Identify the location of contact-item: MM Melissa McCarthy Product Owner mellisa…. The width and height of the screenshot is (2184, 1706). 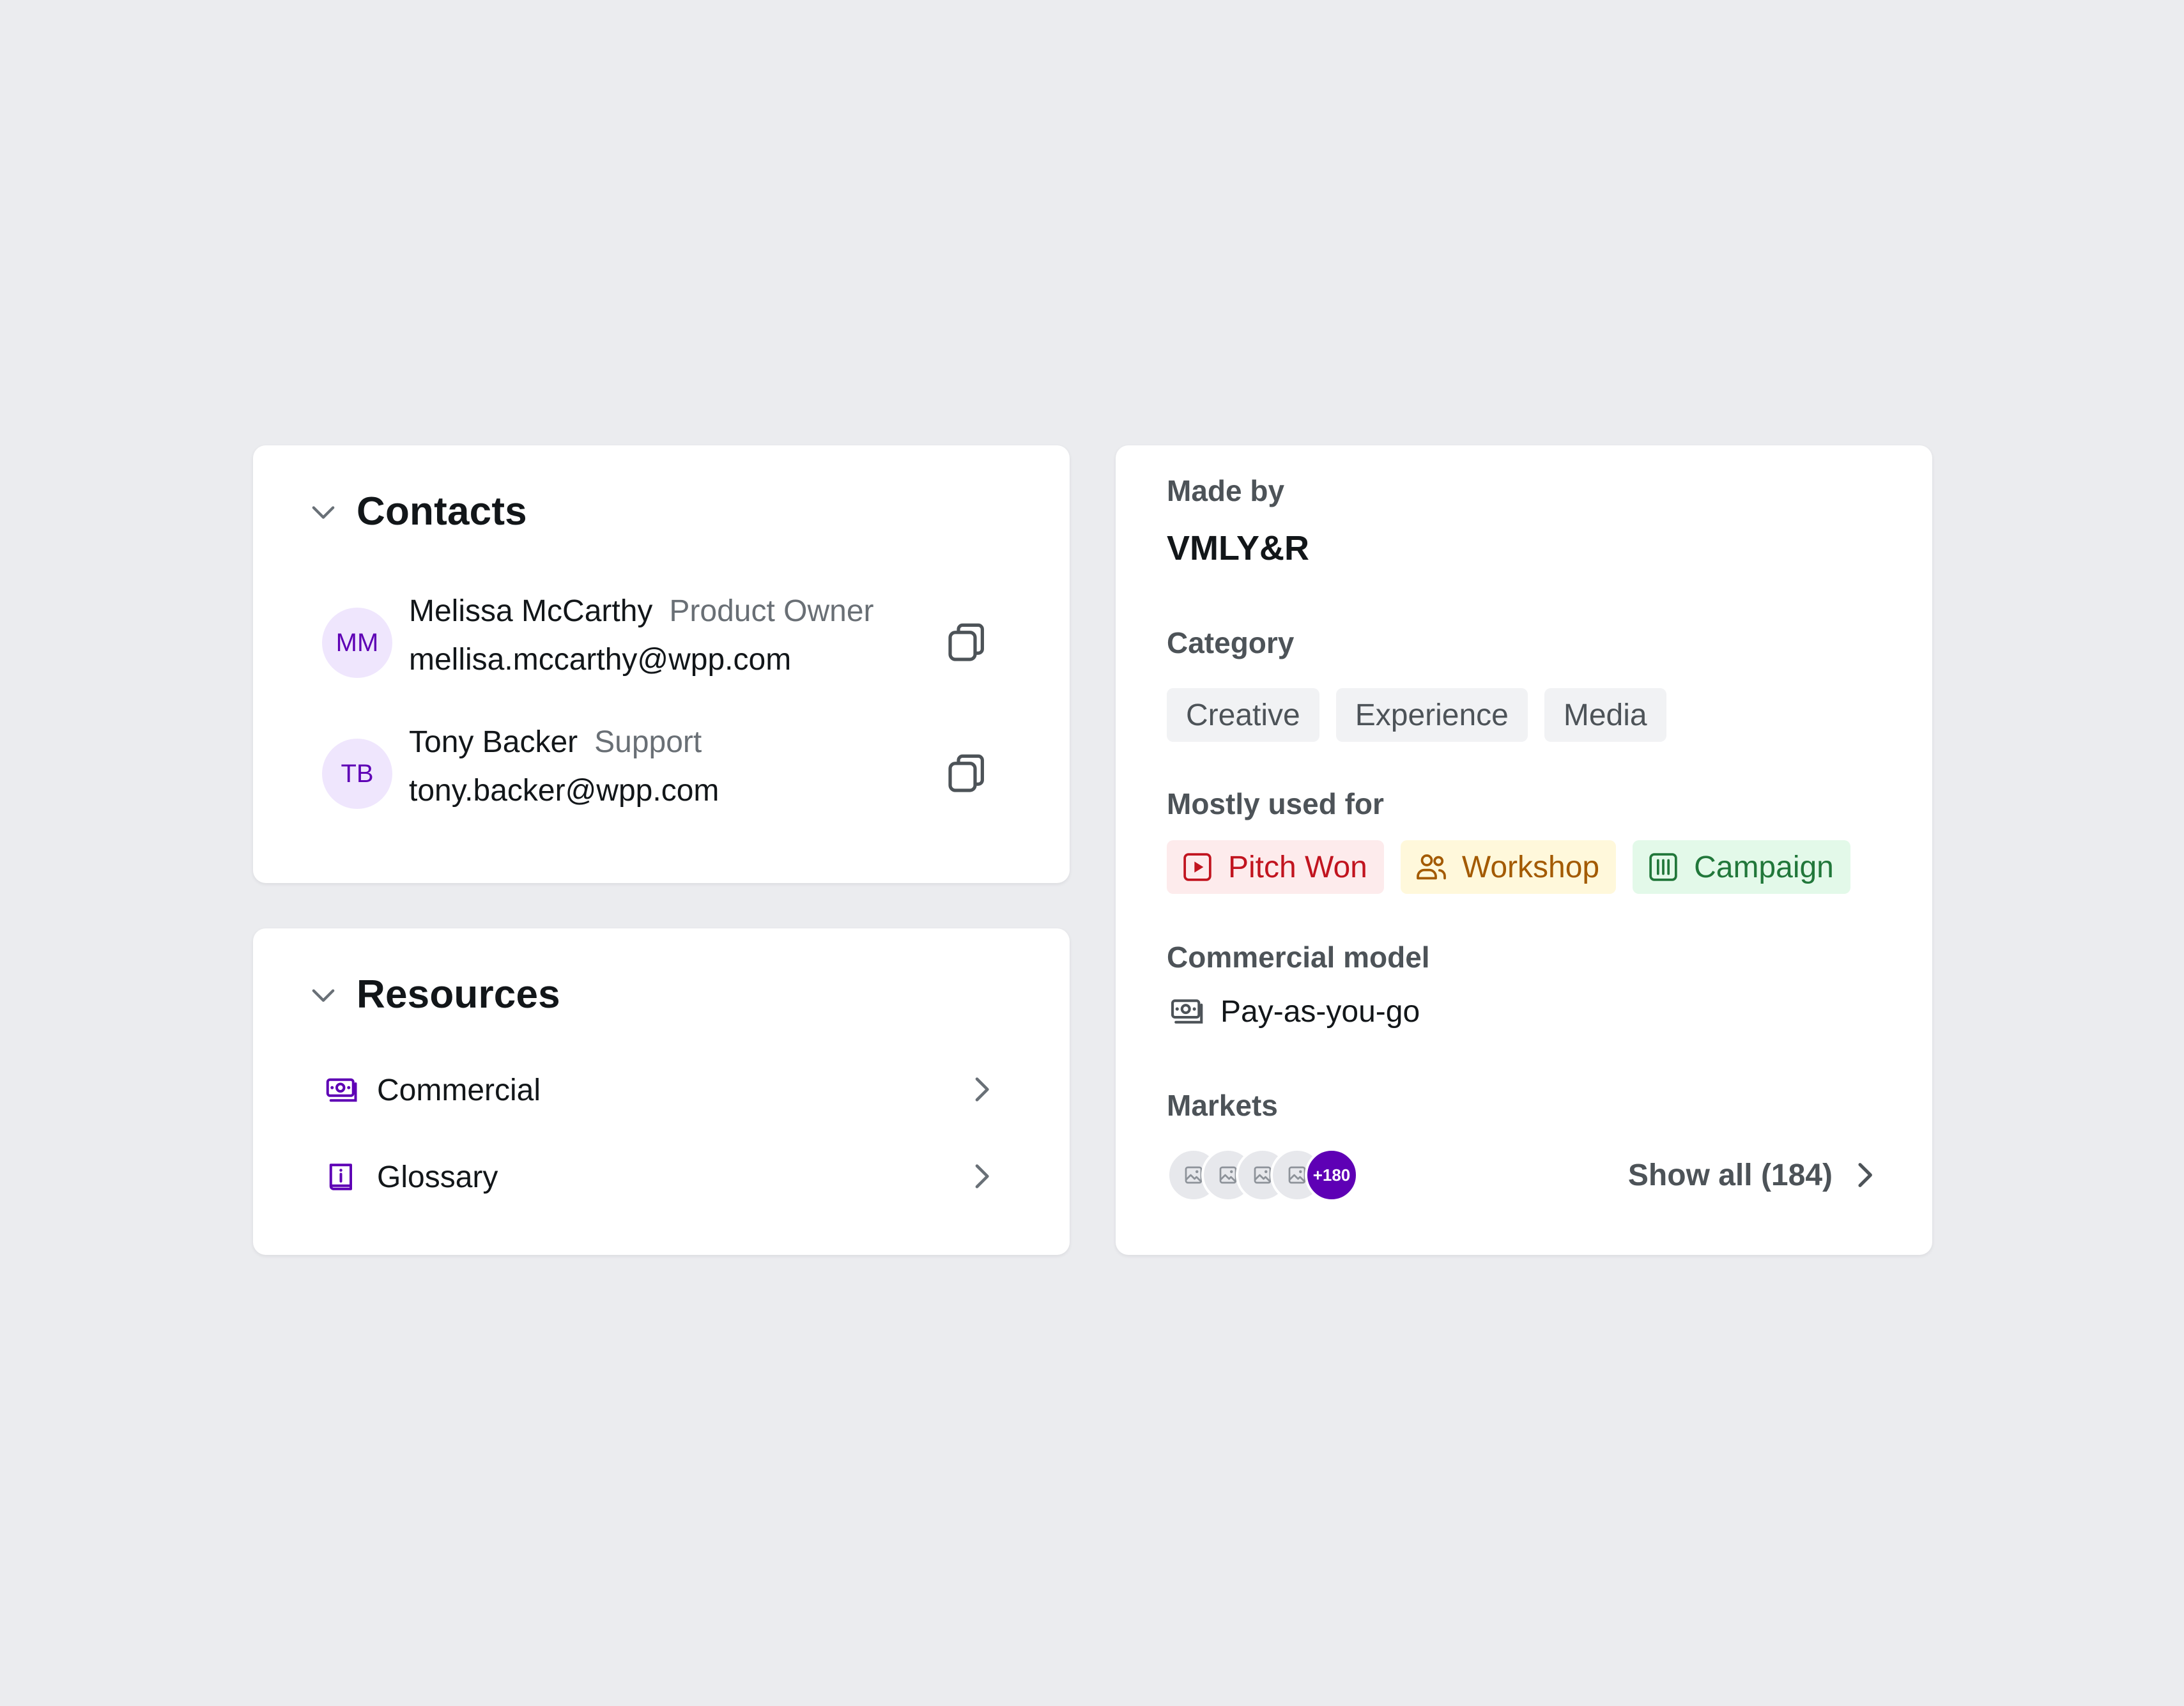
(676, 641).